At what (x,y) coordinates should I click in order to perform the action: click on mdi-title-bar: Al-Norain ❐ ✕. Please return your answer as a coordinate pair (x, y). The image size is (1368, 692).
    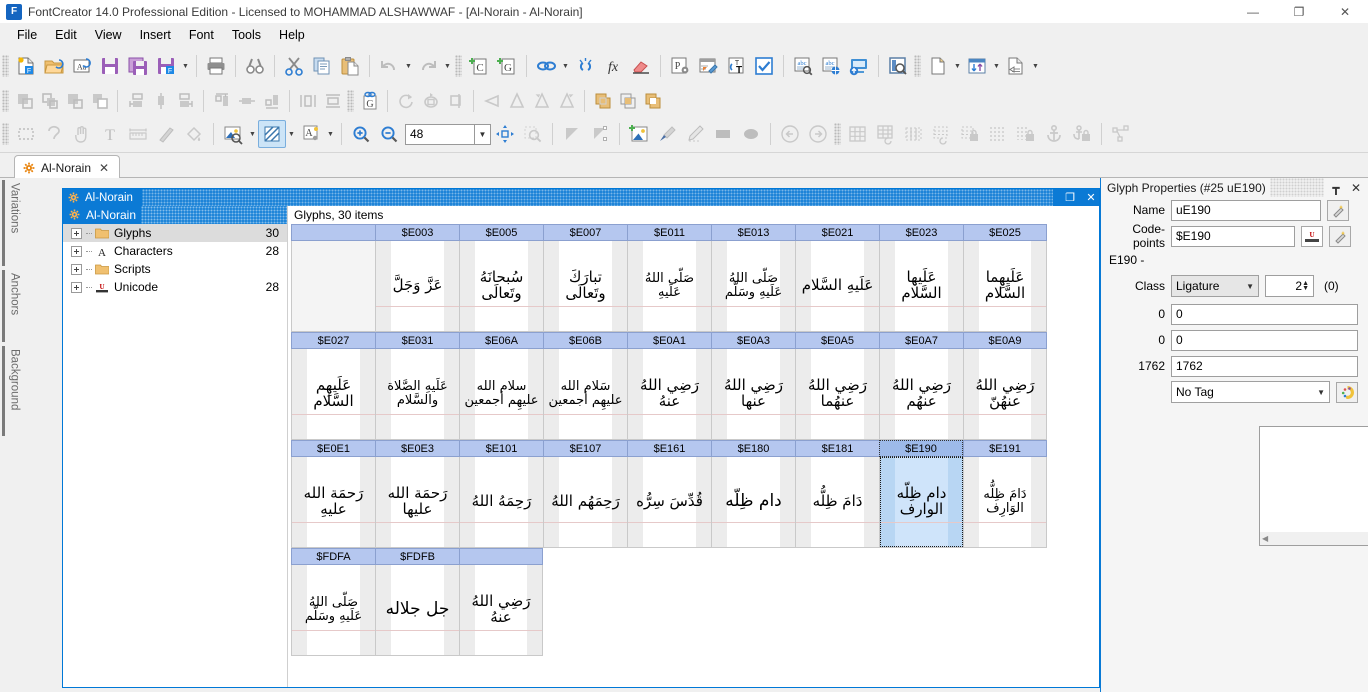
    Looking at the image, I should click on (581, 197).